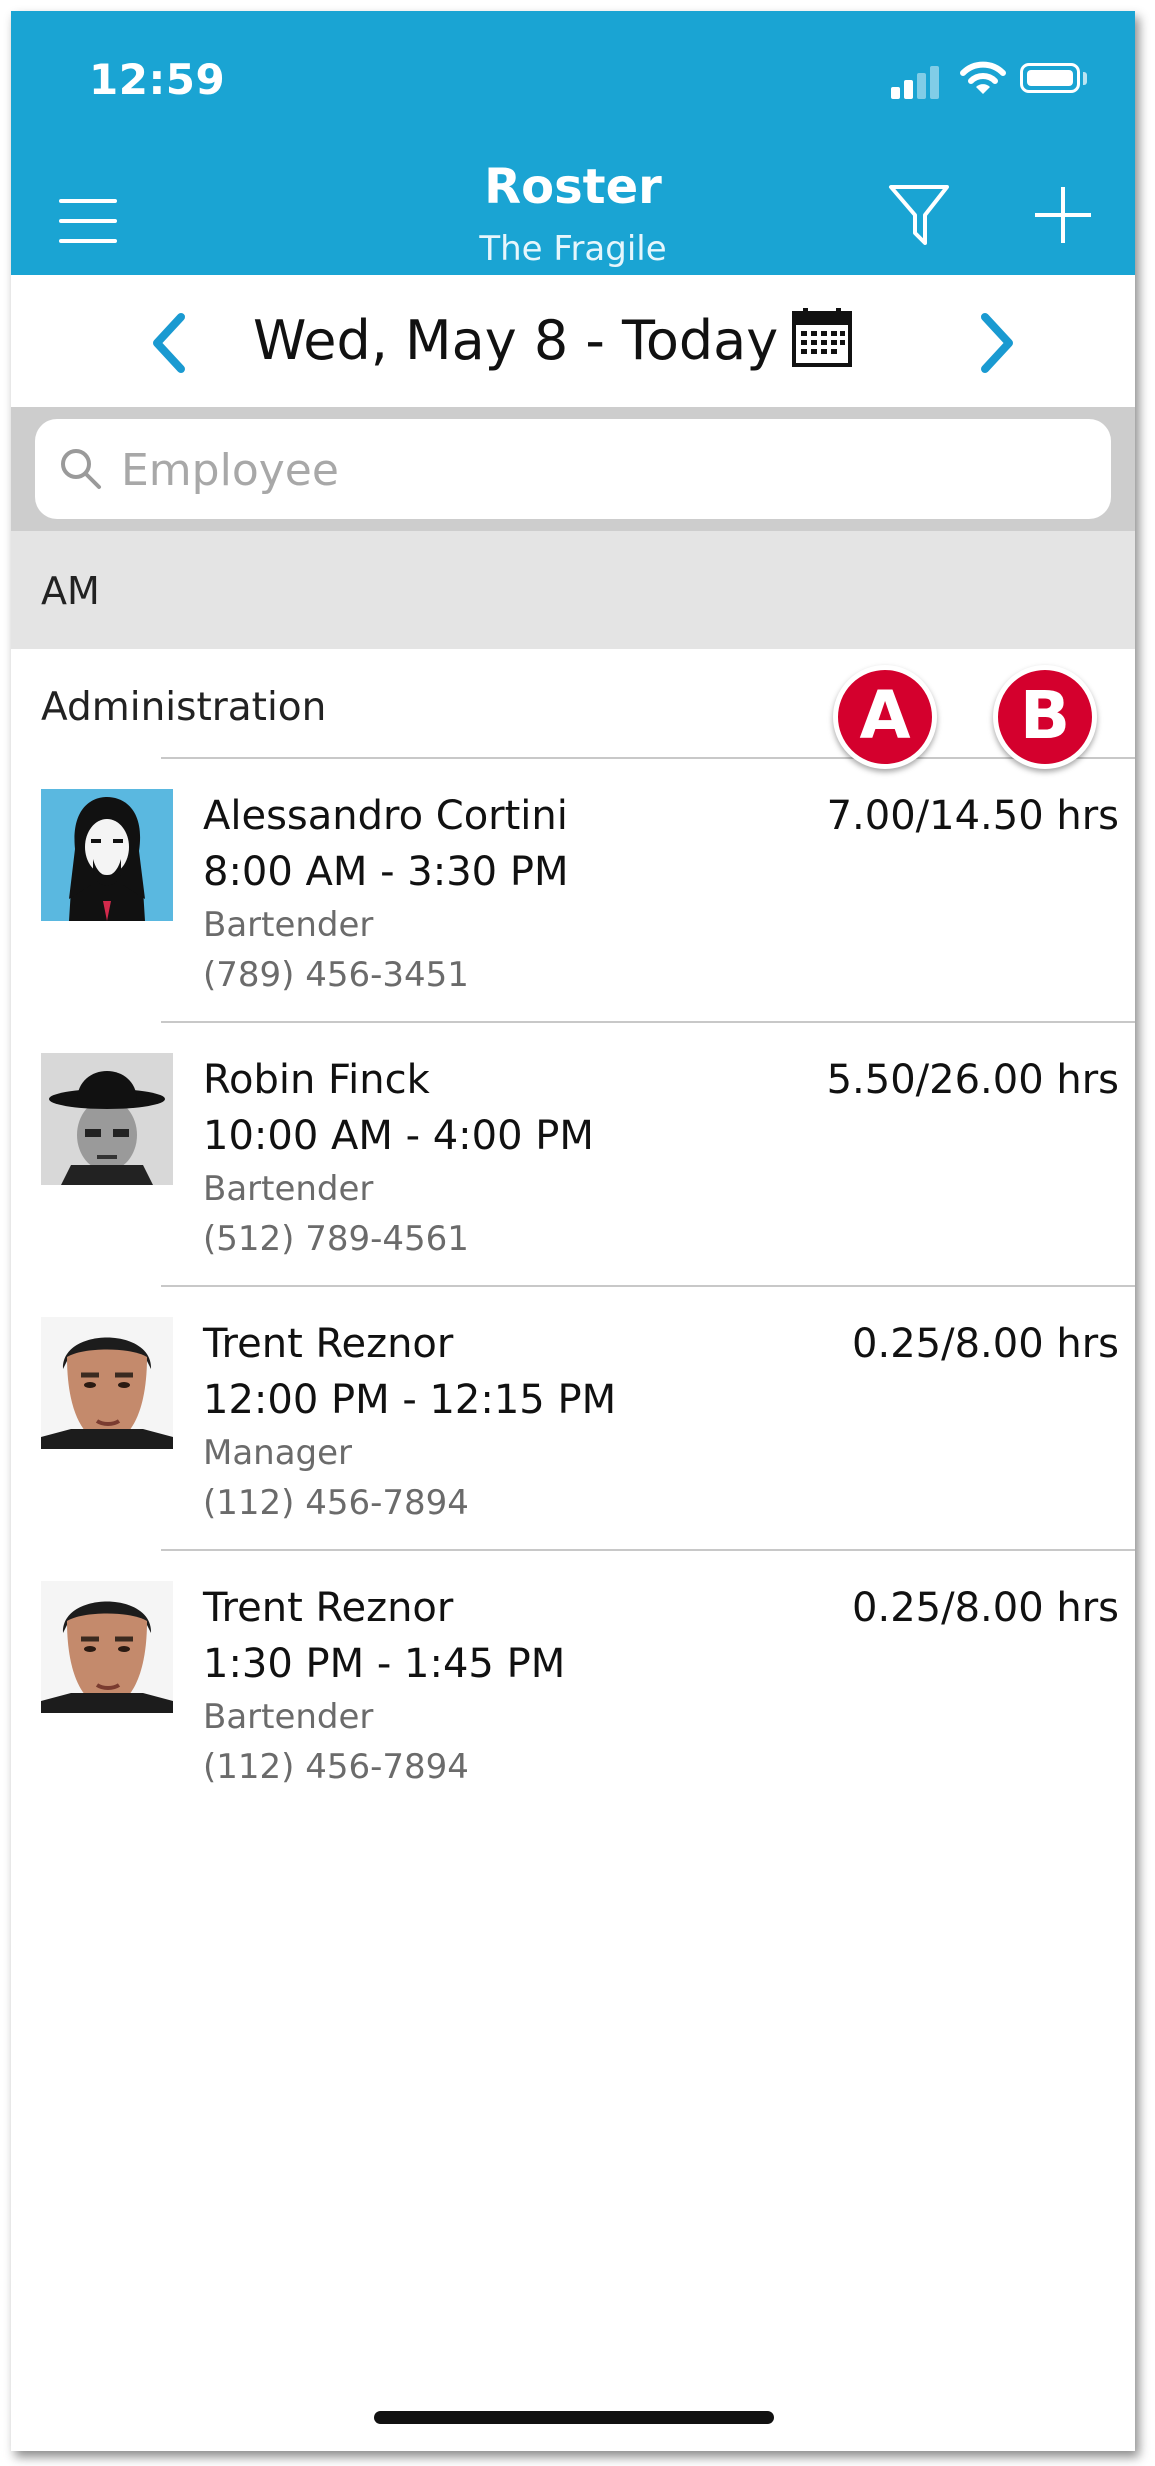 The height and width of the screenshot is (2466, 1155). Describe the element at coordinates (822, 338) in the screenshot. I see `calendar-icon` at that location.